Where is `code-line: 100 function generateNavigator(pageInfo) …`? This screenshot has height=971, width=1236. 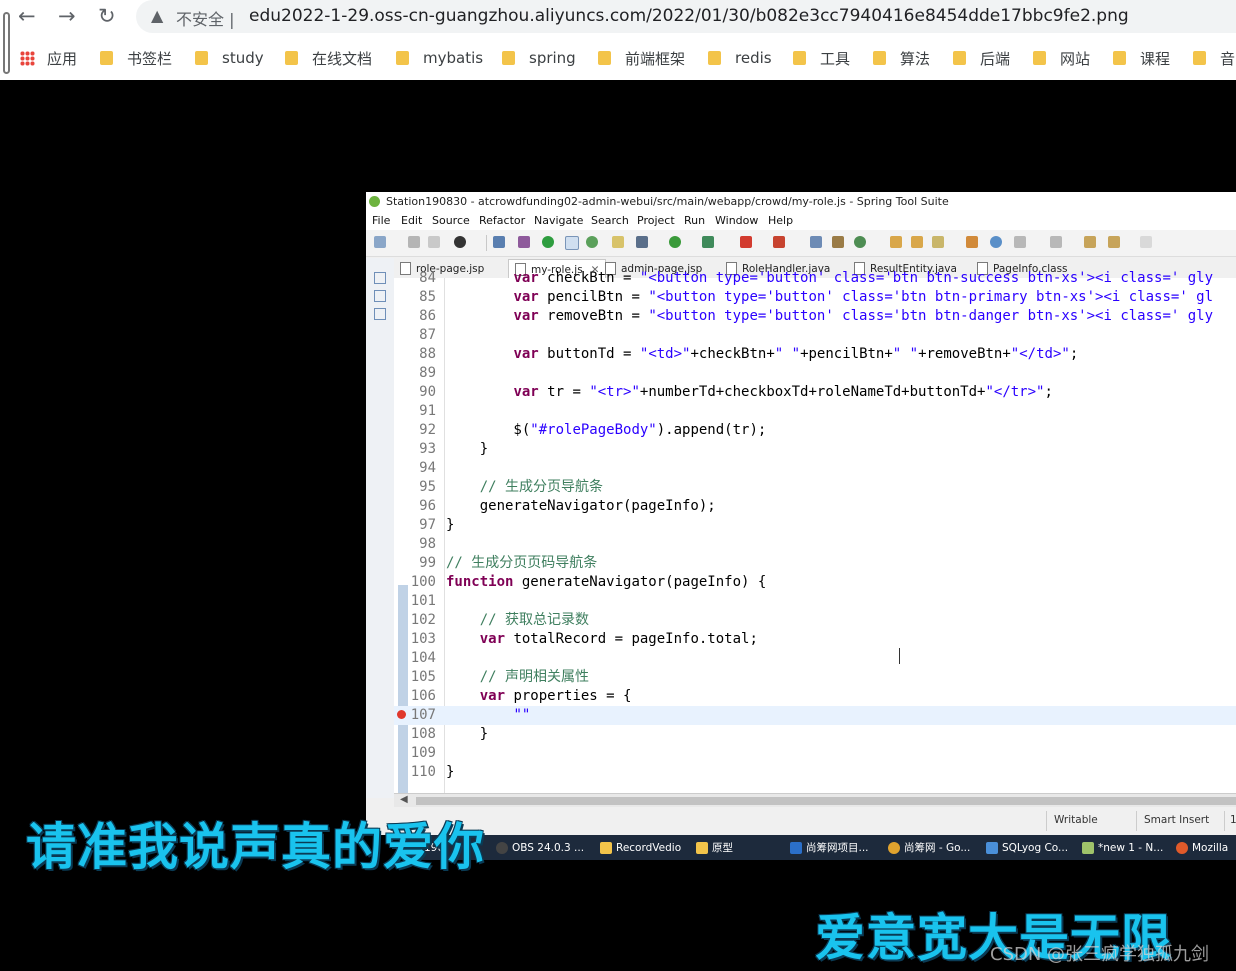
code-line: 100 function generateNavigator(pageInfo) … is located at coordinates (815, 582).